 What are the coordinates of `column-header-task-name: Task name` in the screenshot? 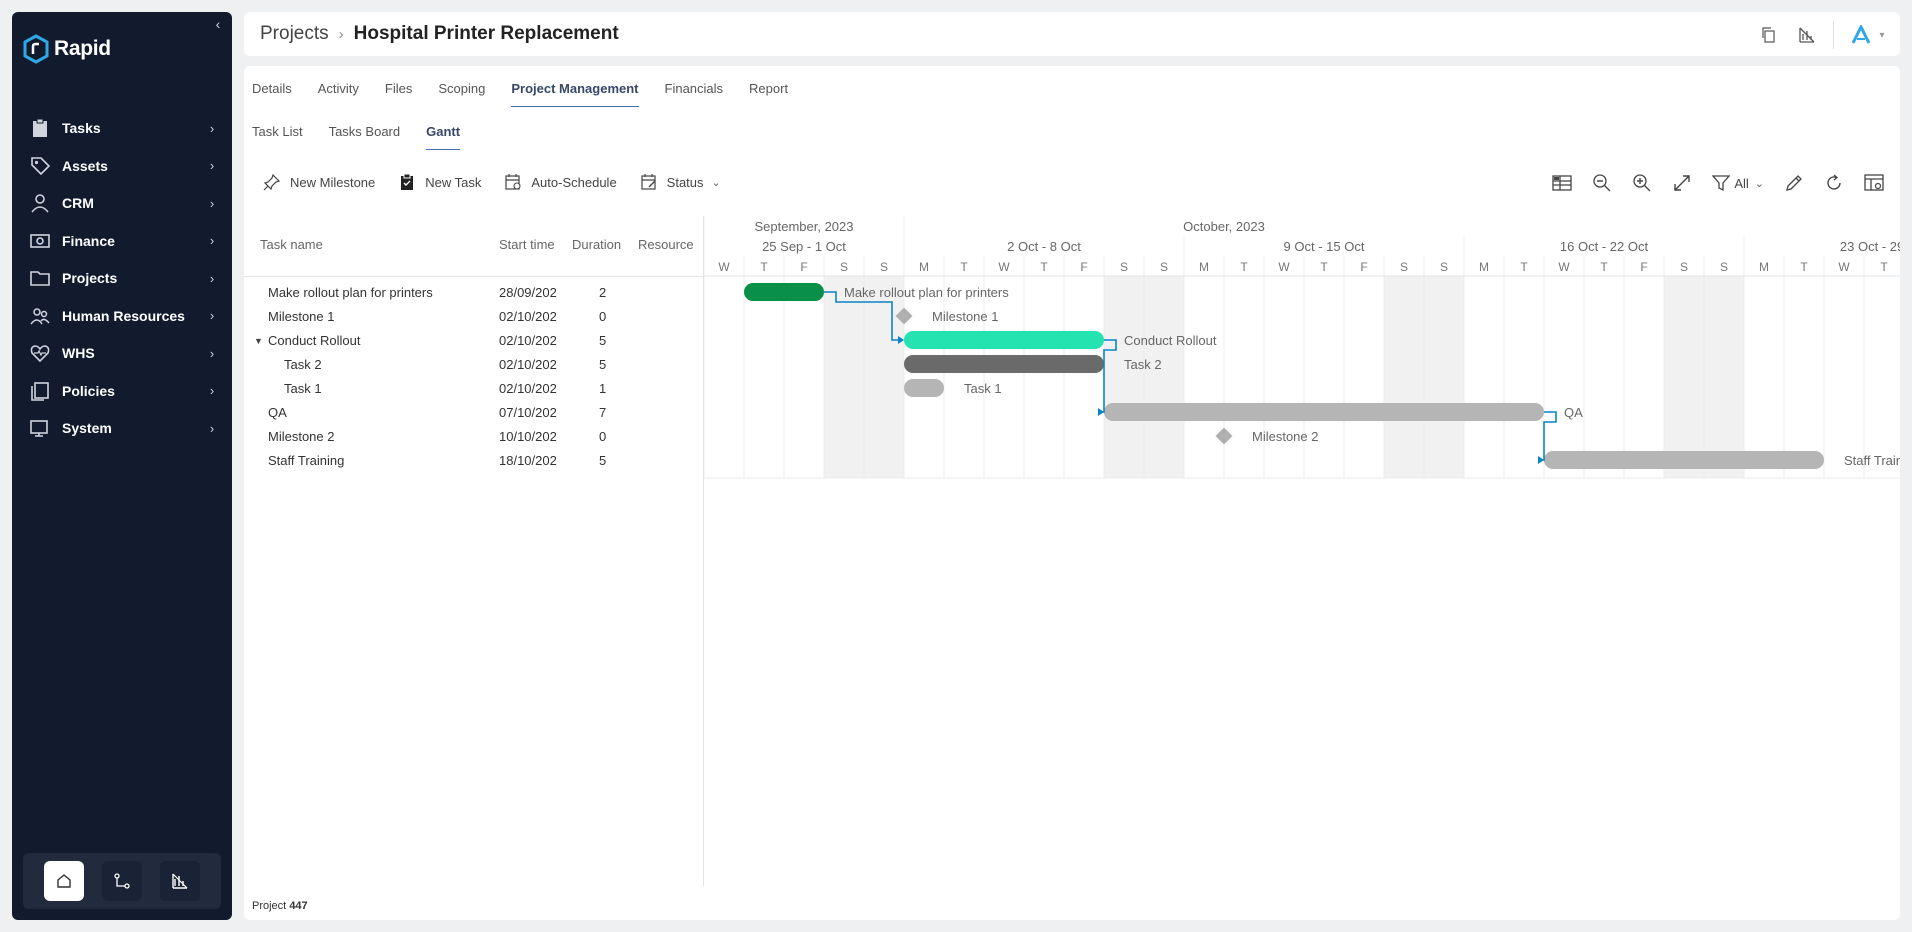 It's located at (291, 244).